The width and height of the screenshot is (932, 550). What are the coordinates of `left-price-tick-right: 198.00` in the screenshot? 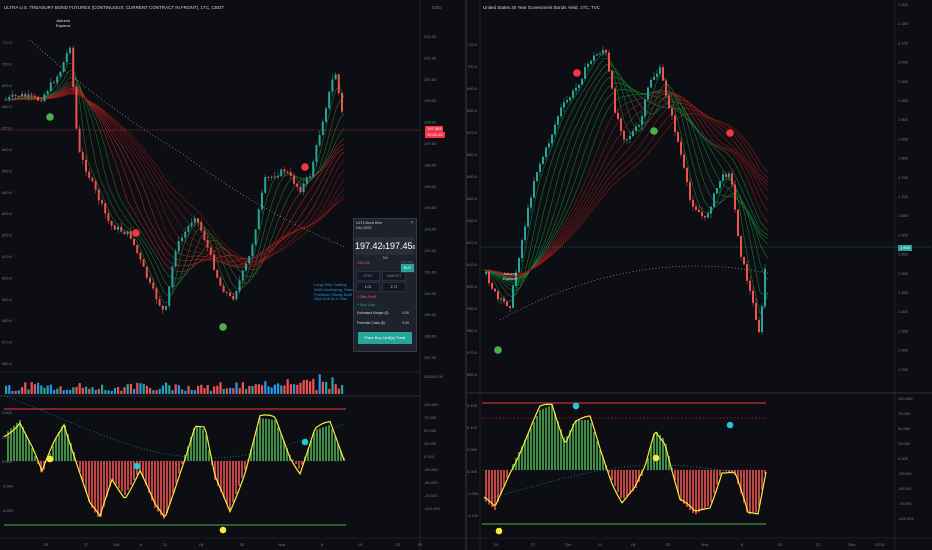 It's located at (430, 122).